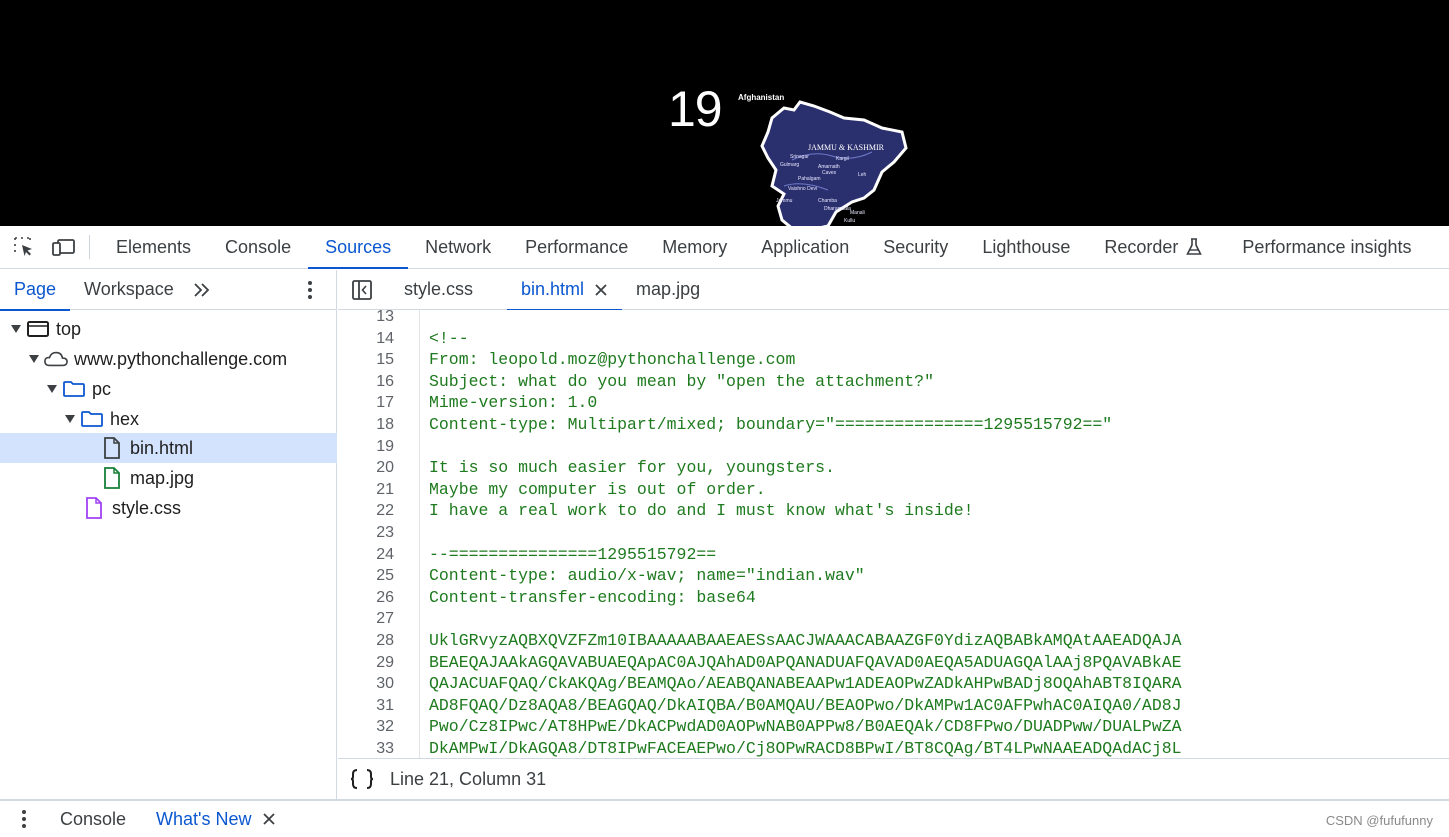 This screenshot has height=837, width=1449. Describe the element at coordinates (893, 319) in the screenshot. I see `code-line: 13` at that location.